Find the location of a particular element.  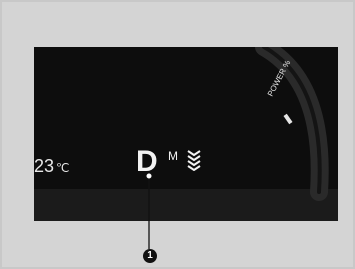

temperature-value: 23 is located at coordinates (44, 166).